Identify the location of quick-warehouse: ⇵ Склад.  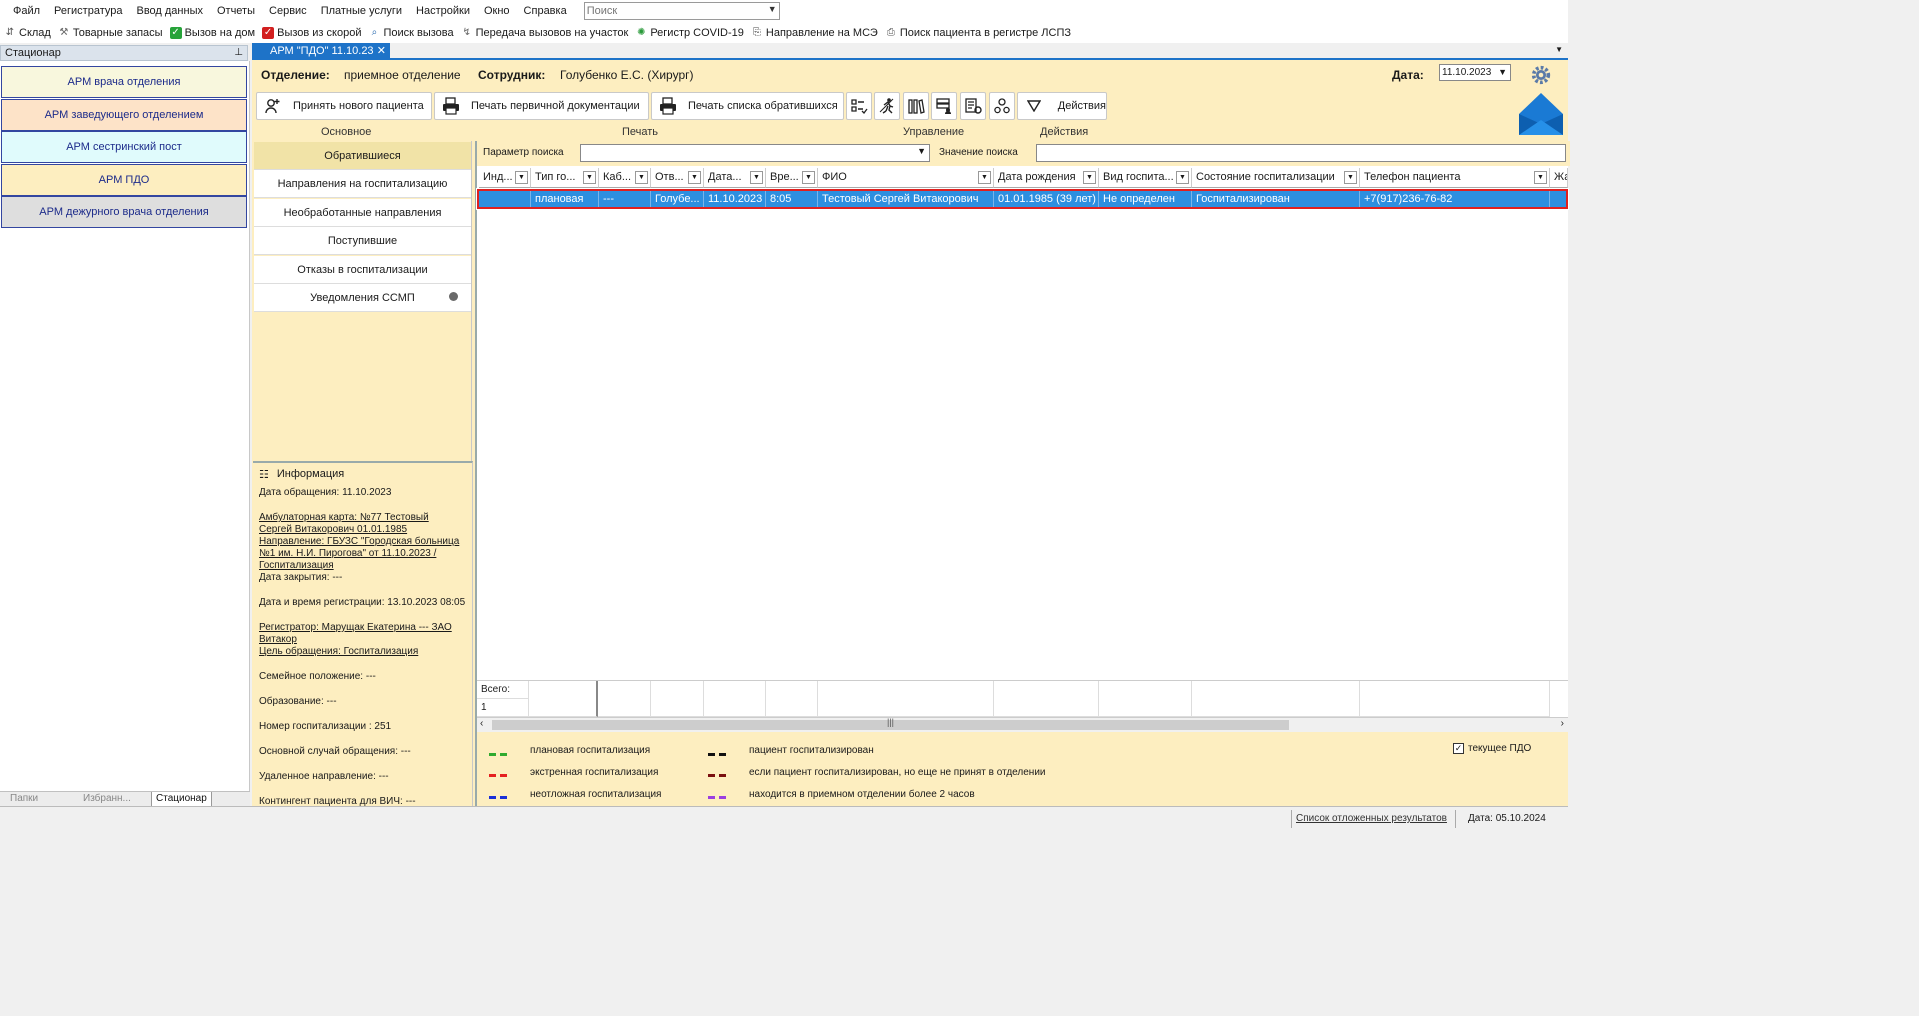
(27, 33).